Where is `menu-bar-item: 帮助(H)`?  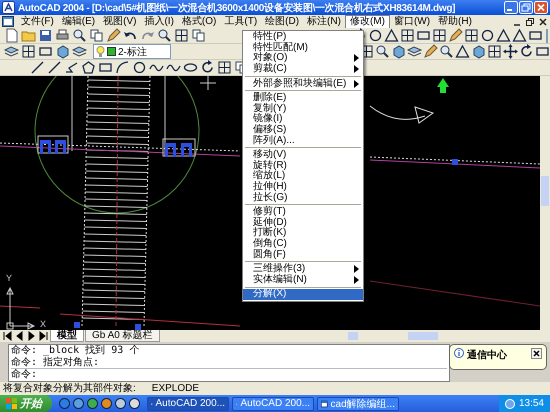
menu-bar-item: 帮助(H) is located at coordinates (455, 21).